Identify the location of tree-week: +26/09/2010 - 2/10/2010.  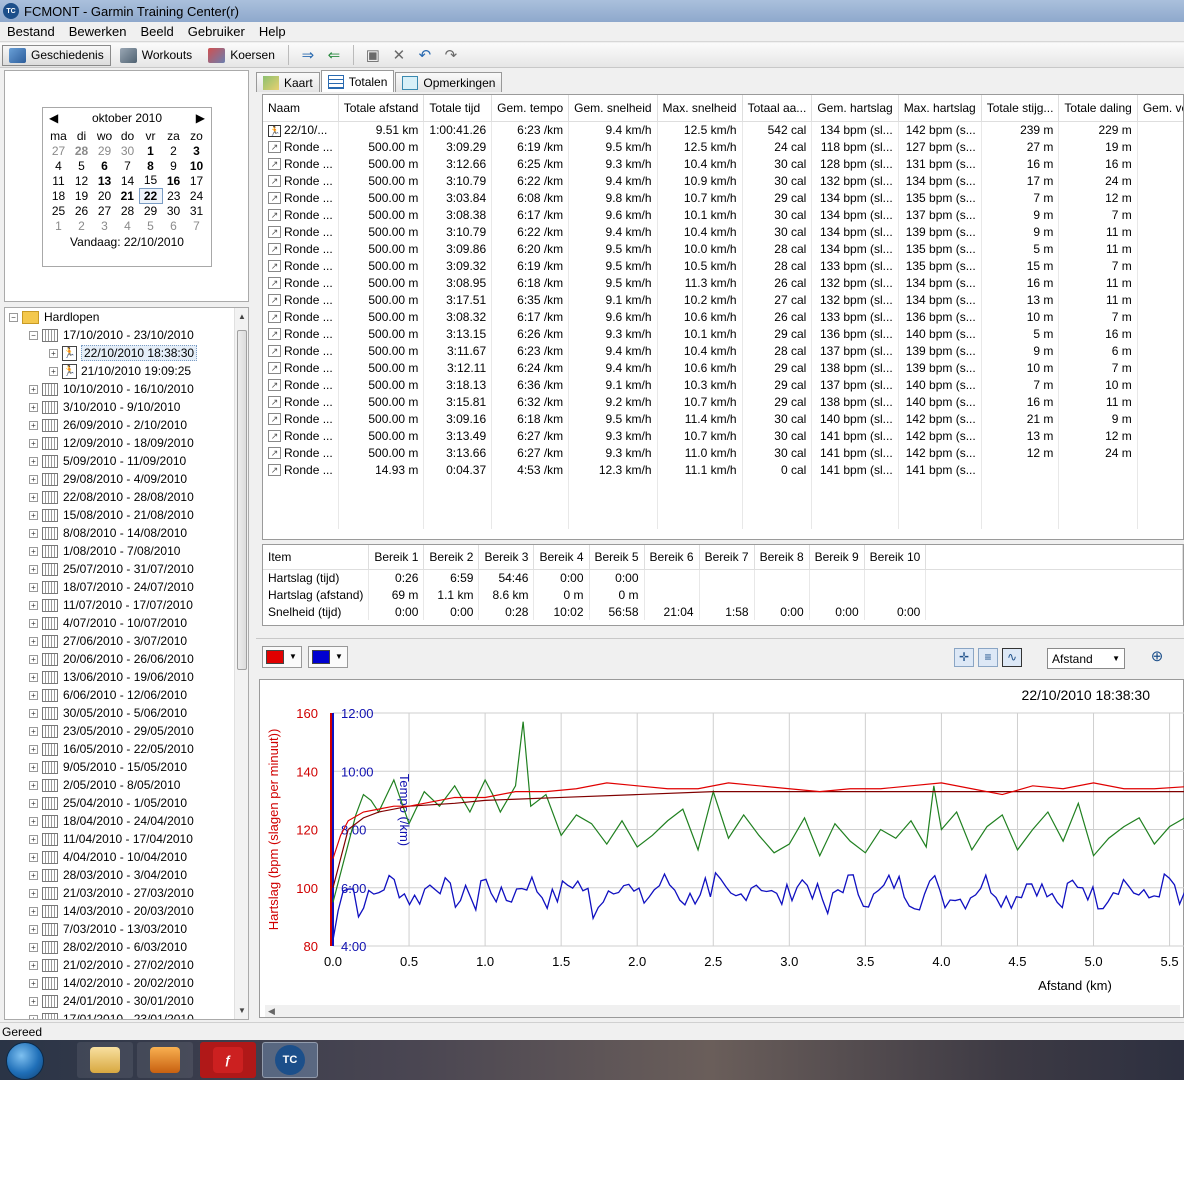
(120, 425).